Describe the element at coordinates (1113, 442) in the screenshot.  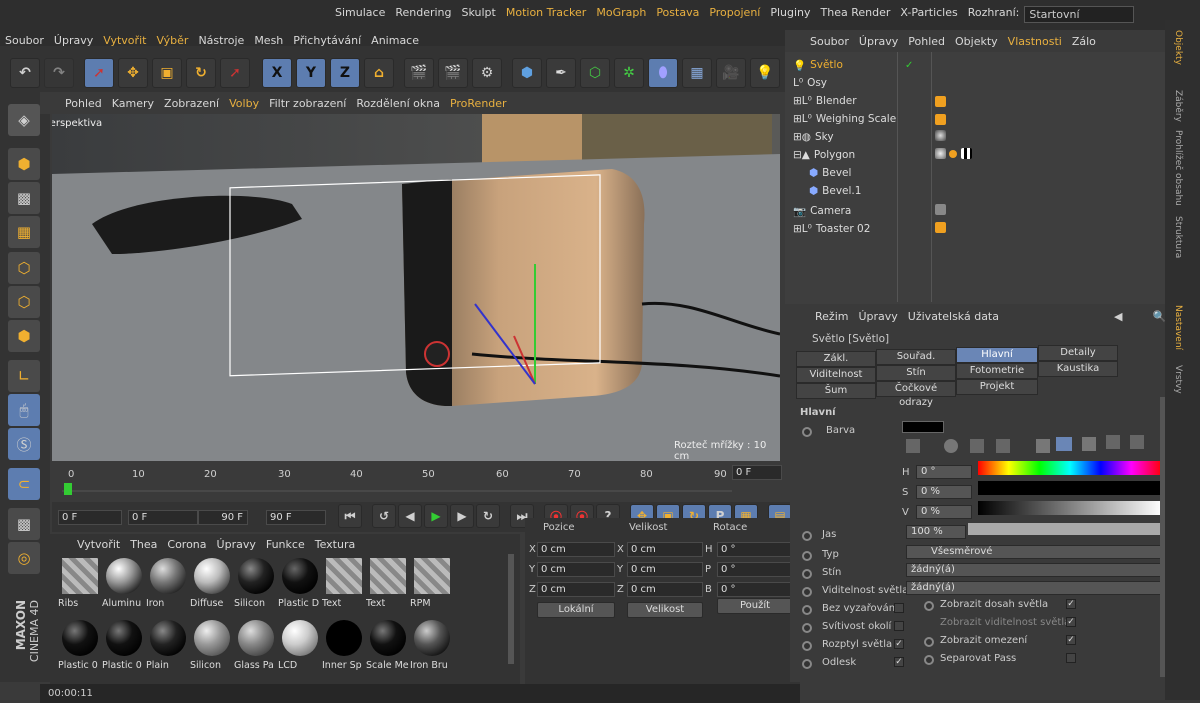
I see `mixer-icon` at that location.